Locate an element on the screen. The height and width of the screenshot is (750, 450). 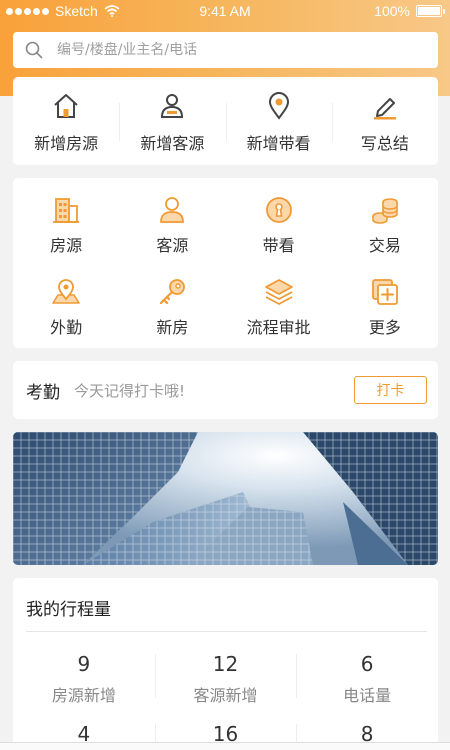
search-bar is located at coordinates (225, 50).